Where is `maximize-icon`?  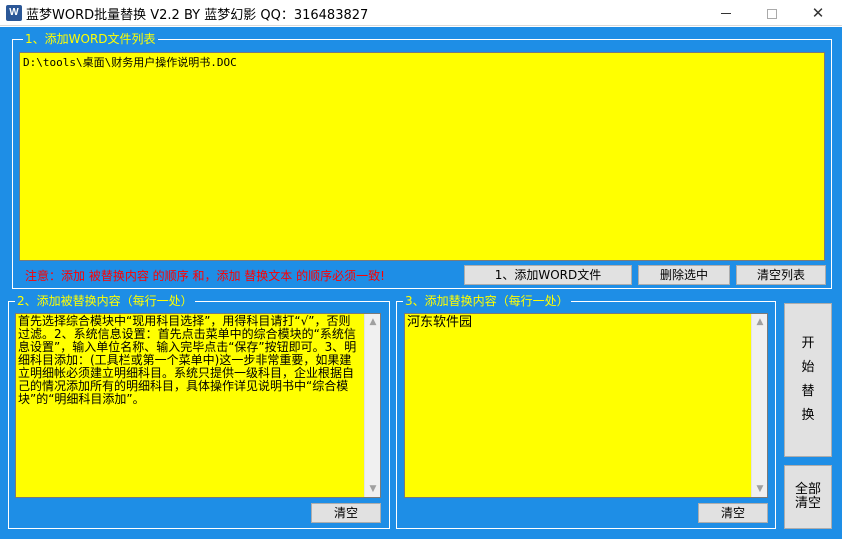 maximize-icon is located at coordinates (772, 13).